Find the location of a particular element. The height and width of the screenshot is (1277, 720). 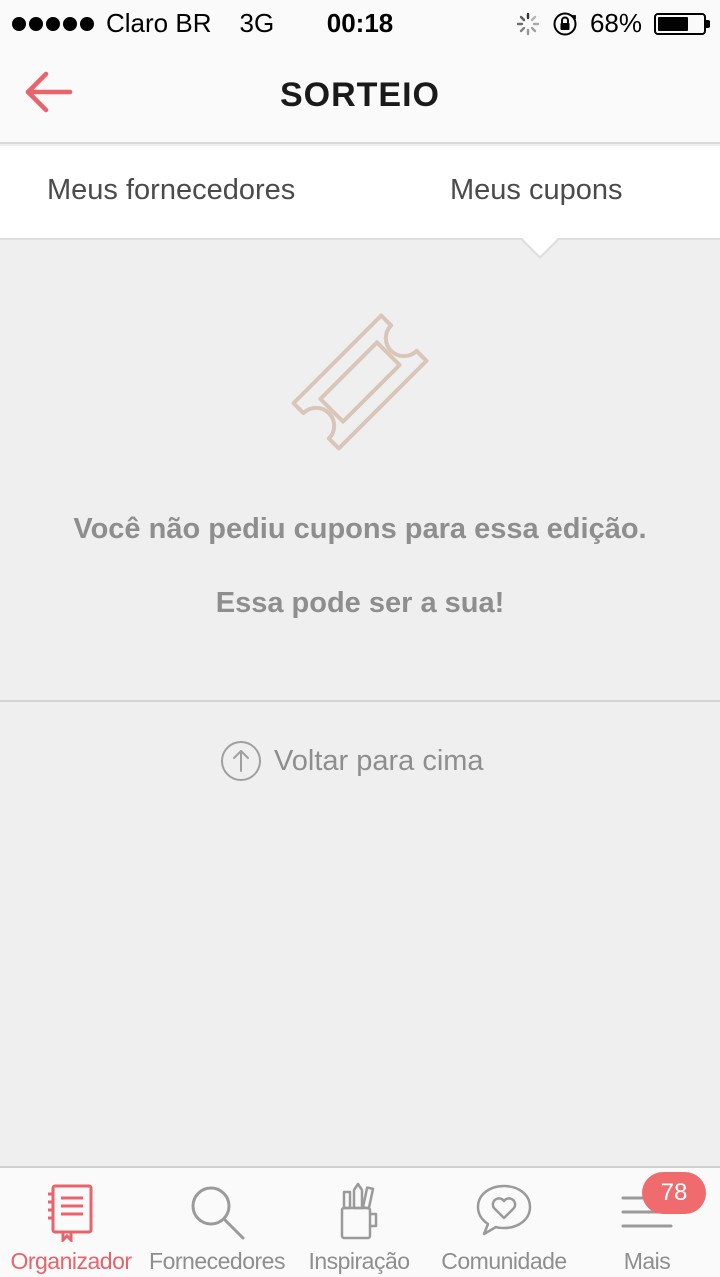

battery-icon is located at coordinates (682, 23).